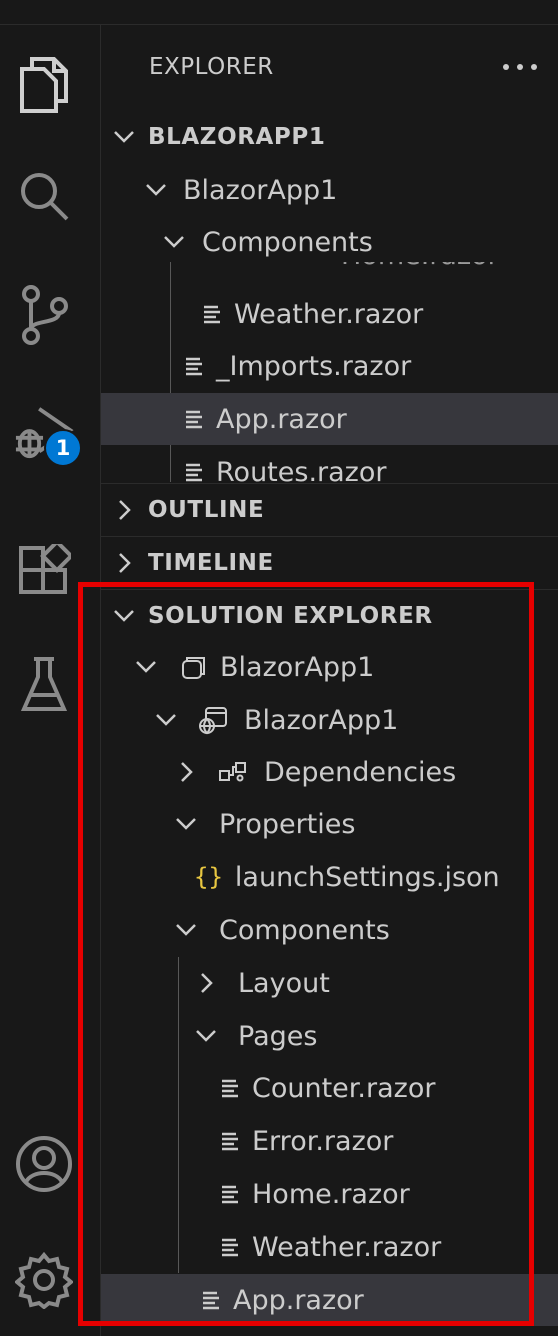  I want to click on layout-node: Layout, so click(362, 983).